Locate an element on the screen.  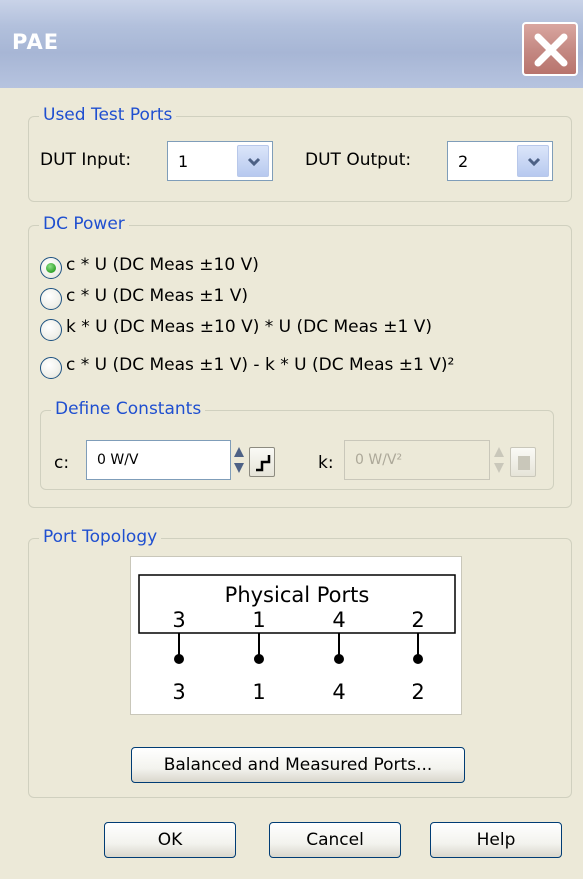
c-constant-spinner is located at coordinates (239, 460).